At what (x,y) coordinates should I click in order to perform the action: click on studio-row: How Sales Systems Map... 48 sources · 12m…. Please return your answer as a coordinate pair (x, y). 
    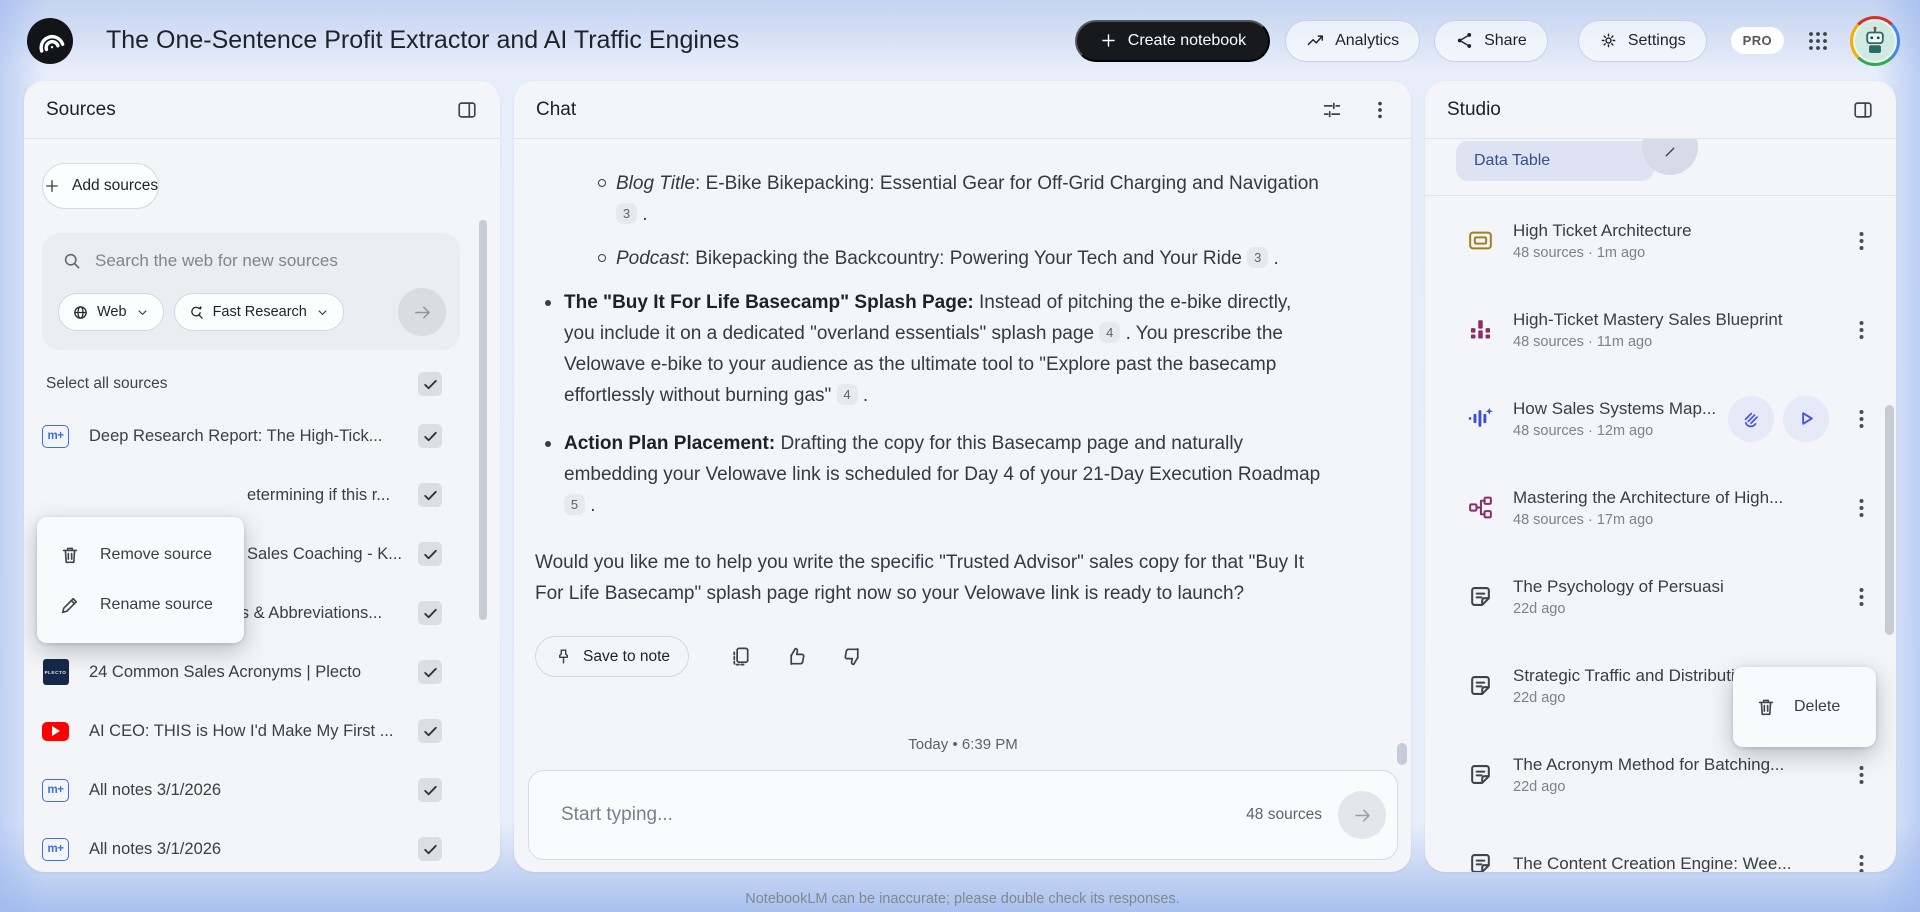
    Looking at the image, I should click on (1681, 418).